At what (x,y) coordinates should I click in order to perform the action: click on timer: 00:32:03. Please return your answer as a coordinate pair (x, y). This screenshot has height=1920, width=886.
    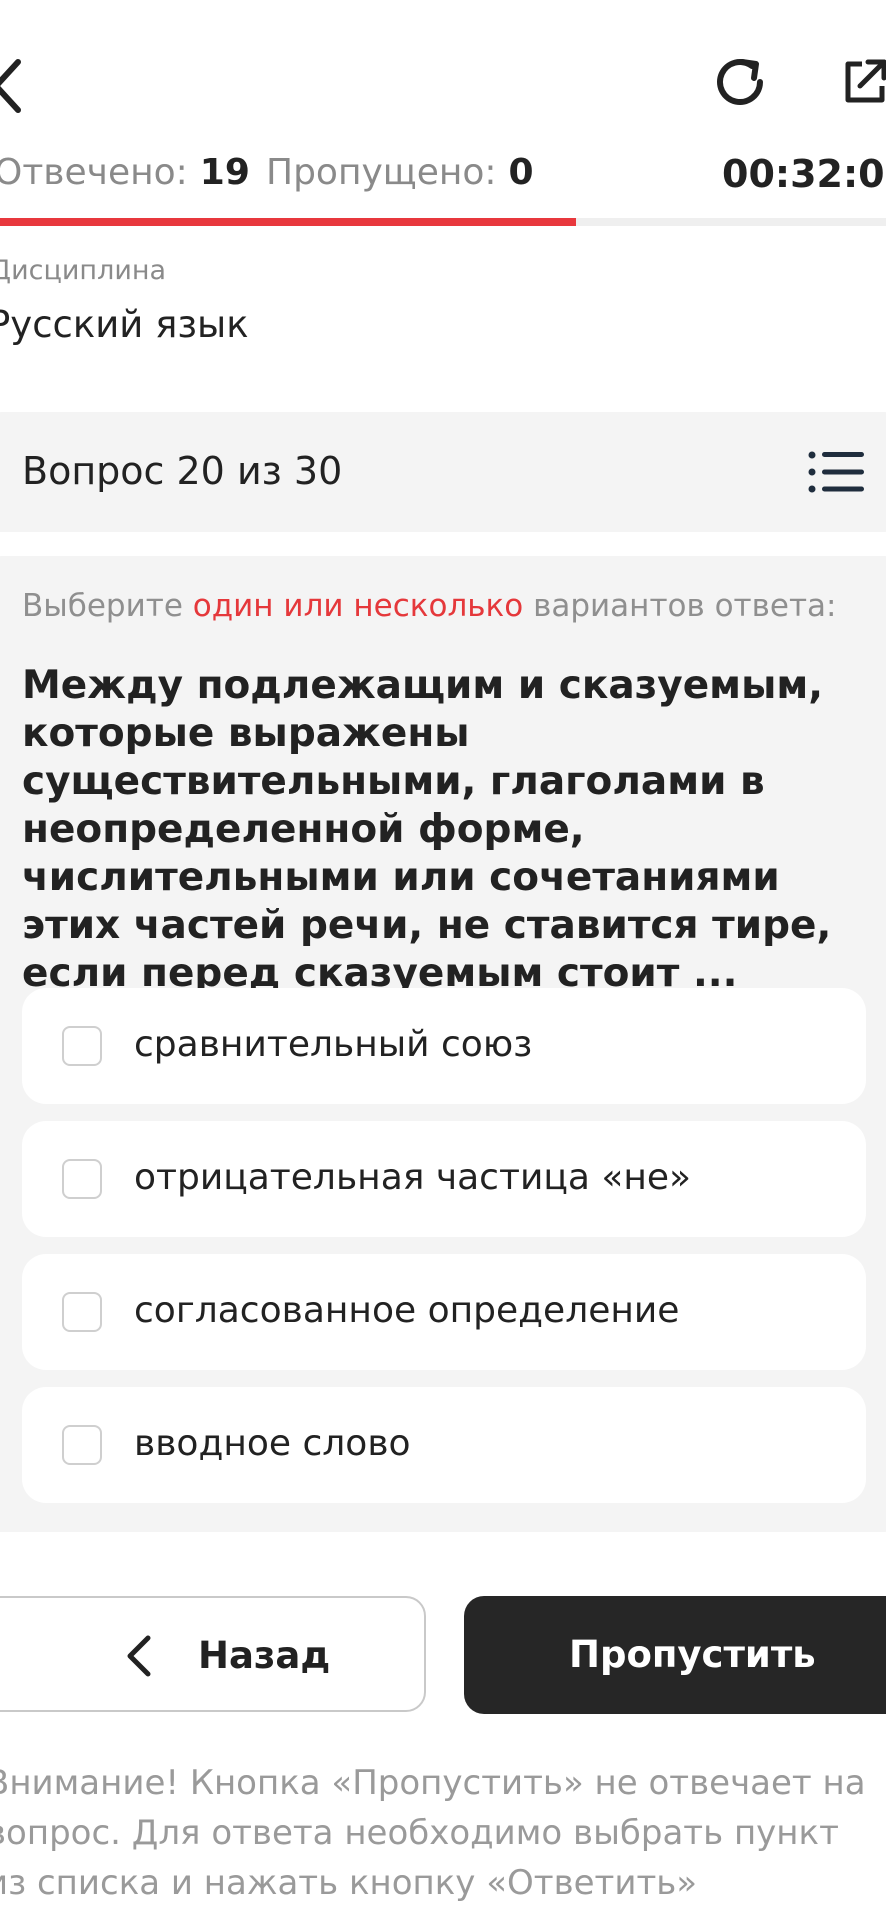
    Looking at the image, I should click on (804, 174).